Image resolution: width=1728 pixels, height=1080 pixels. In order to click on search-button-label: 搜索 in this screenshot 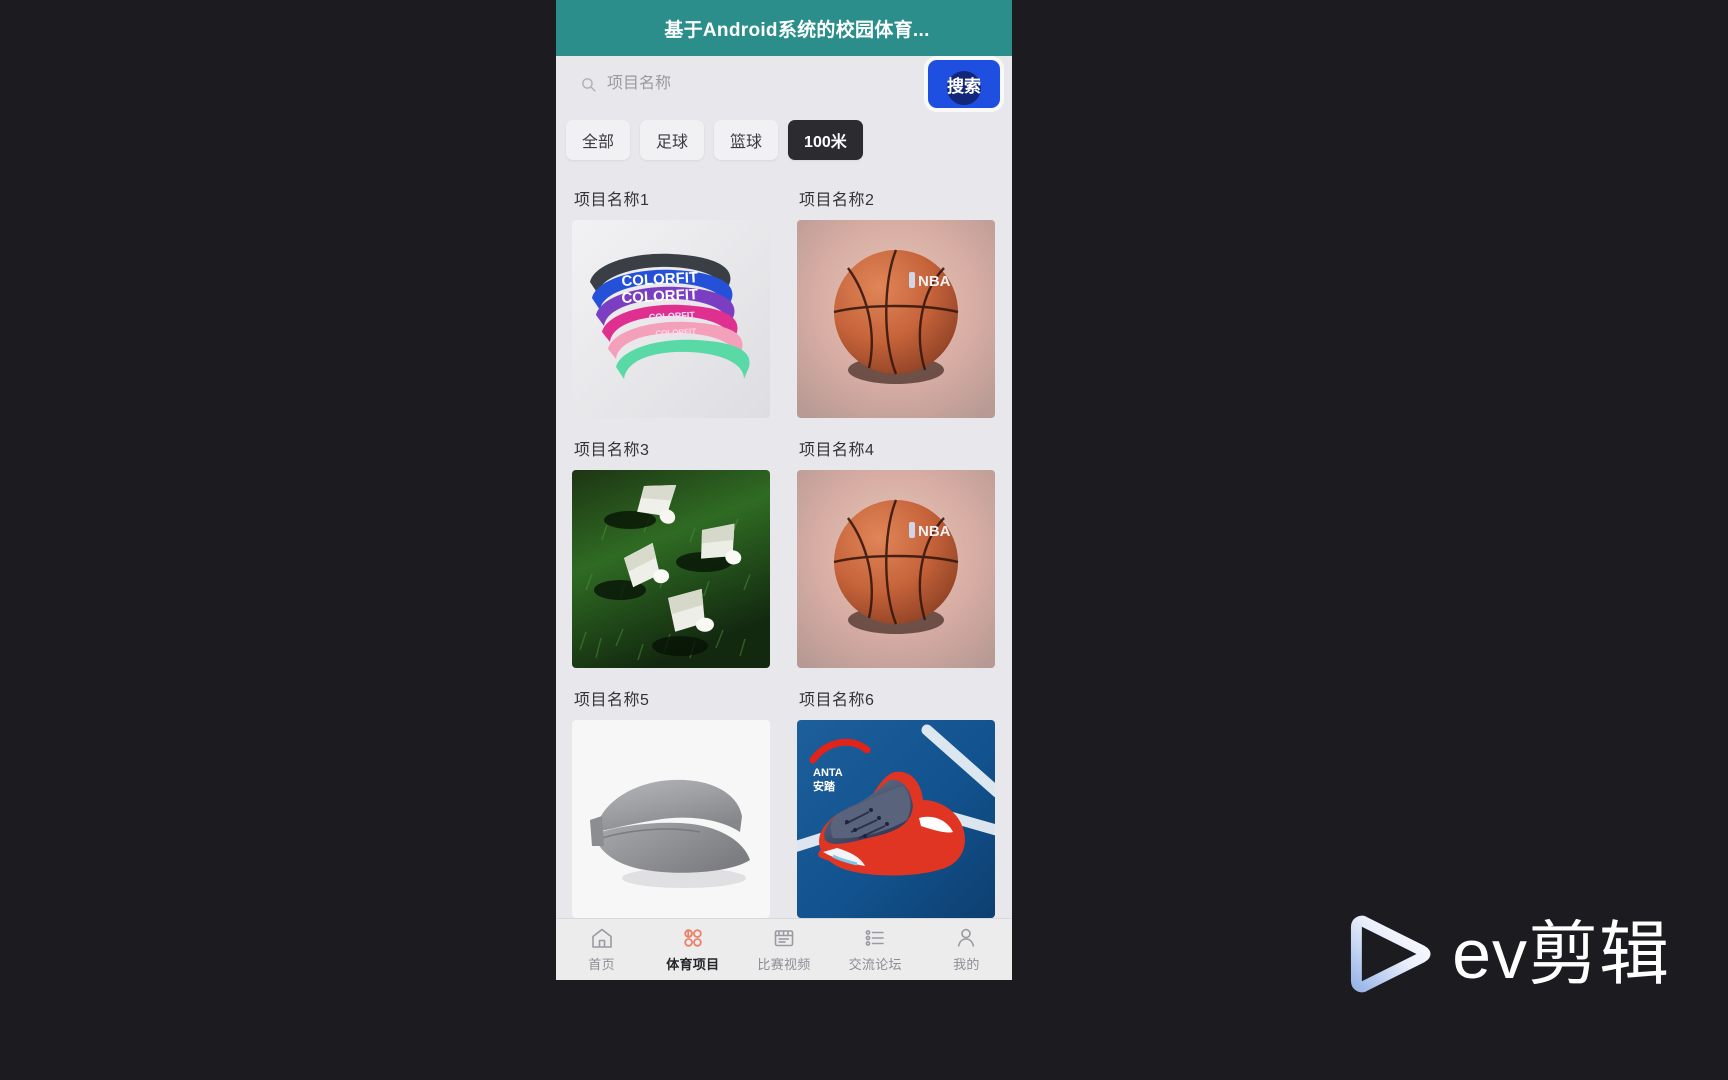, I will do `click(964, 86)`.